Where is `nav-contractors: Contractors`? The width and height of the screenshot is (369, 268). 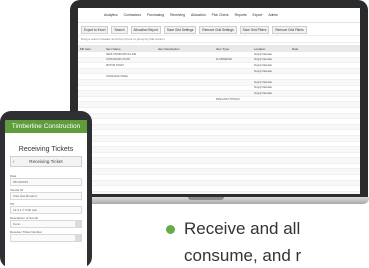
nav-contractors: Contractors is located at coordinates (133, 15).